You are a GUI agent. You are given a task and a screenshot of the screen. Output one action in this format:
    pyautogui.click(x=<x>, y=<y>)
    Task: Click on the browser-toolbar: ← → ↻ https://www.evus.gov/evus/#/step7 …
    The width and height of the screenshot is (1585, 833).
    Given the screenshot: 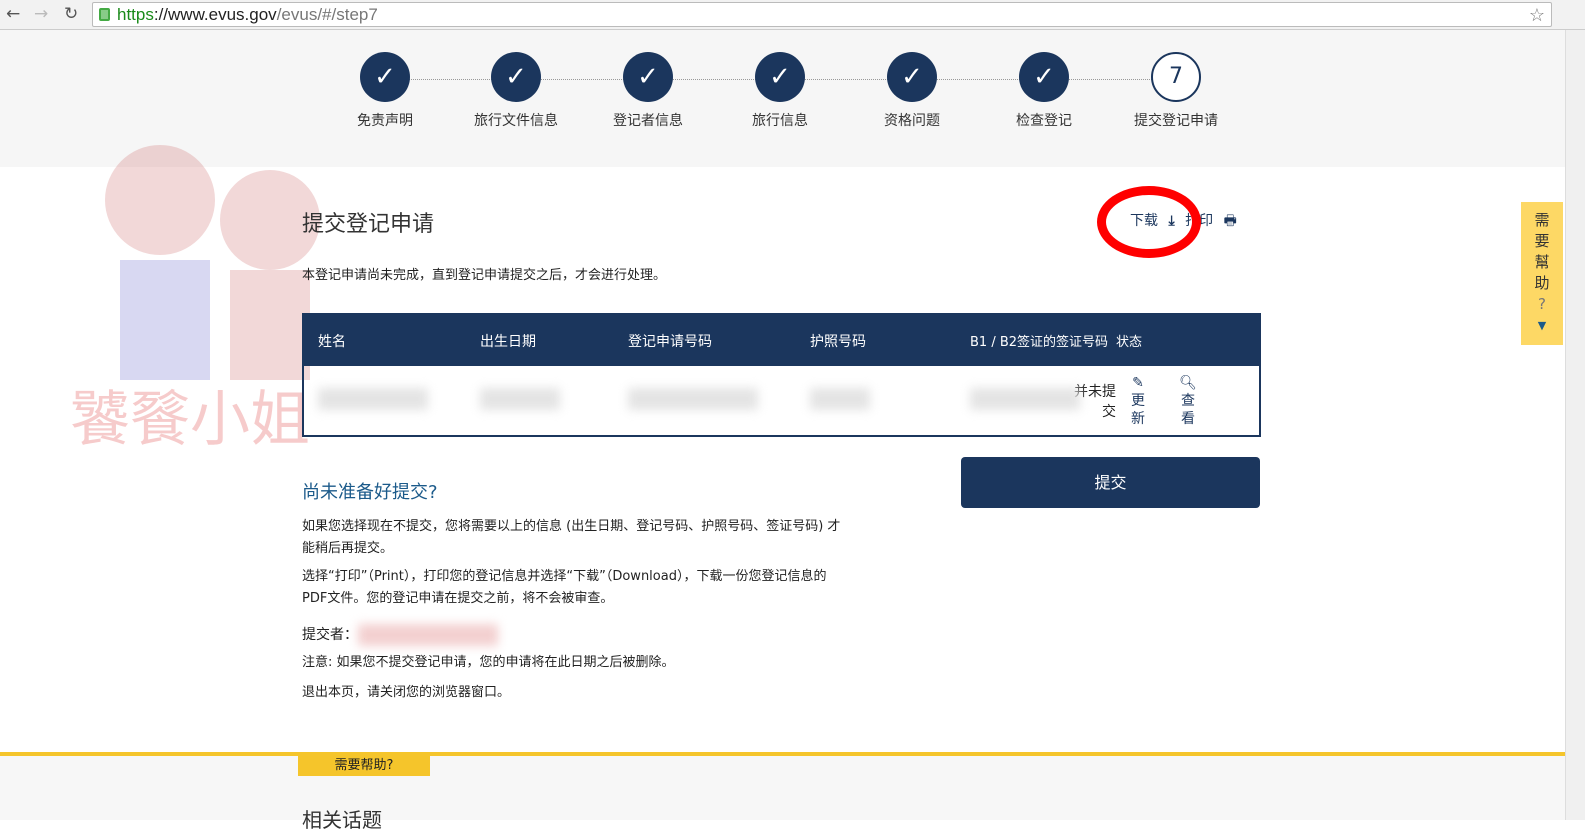 What is the action you would take?
    pyautogui.click(x=792, y=15)
    